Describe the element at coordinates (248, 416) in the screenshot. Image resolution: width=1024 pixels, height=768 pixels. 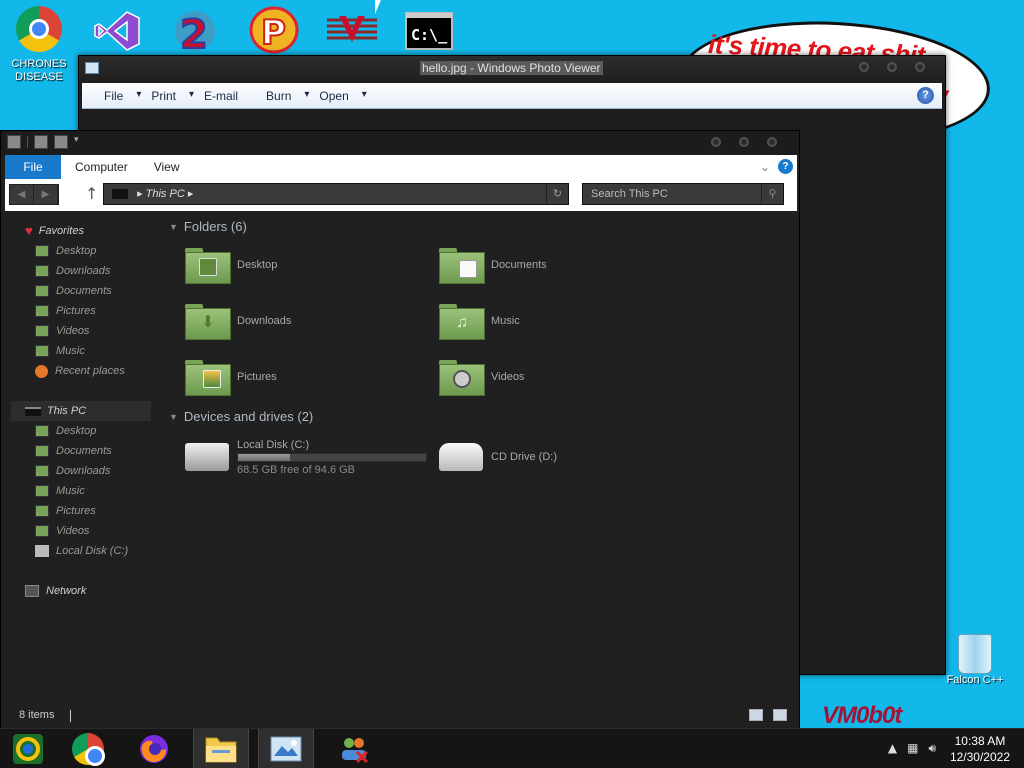
I see `section-title: Devices and drives (2)` at that location.